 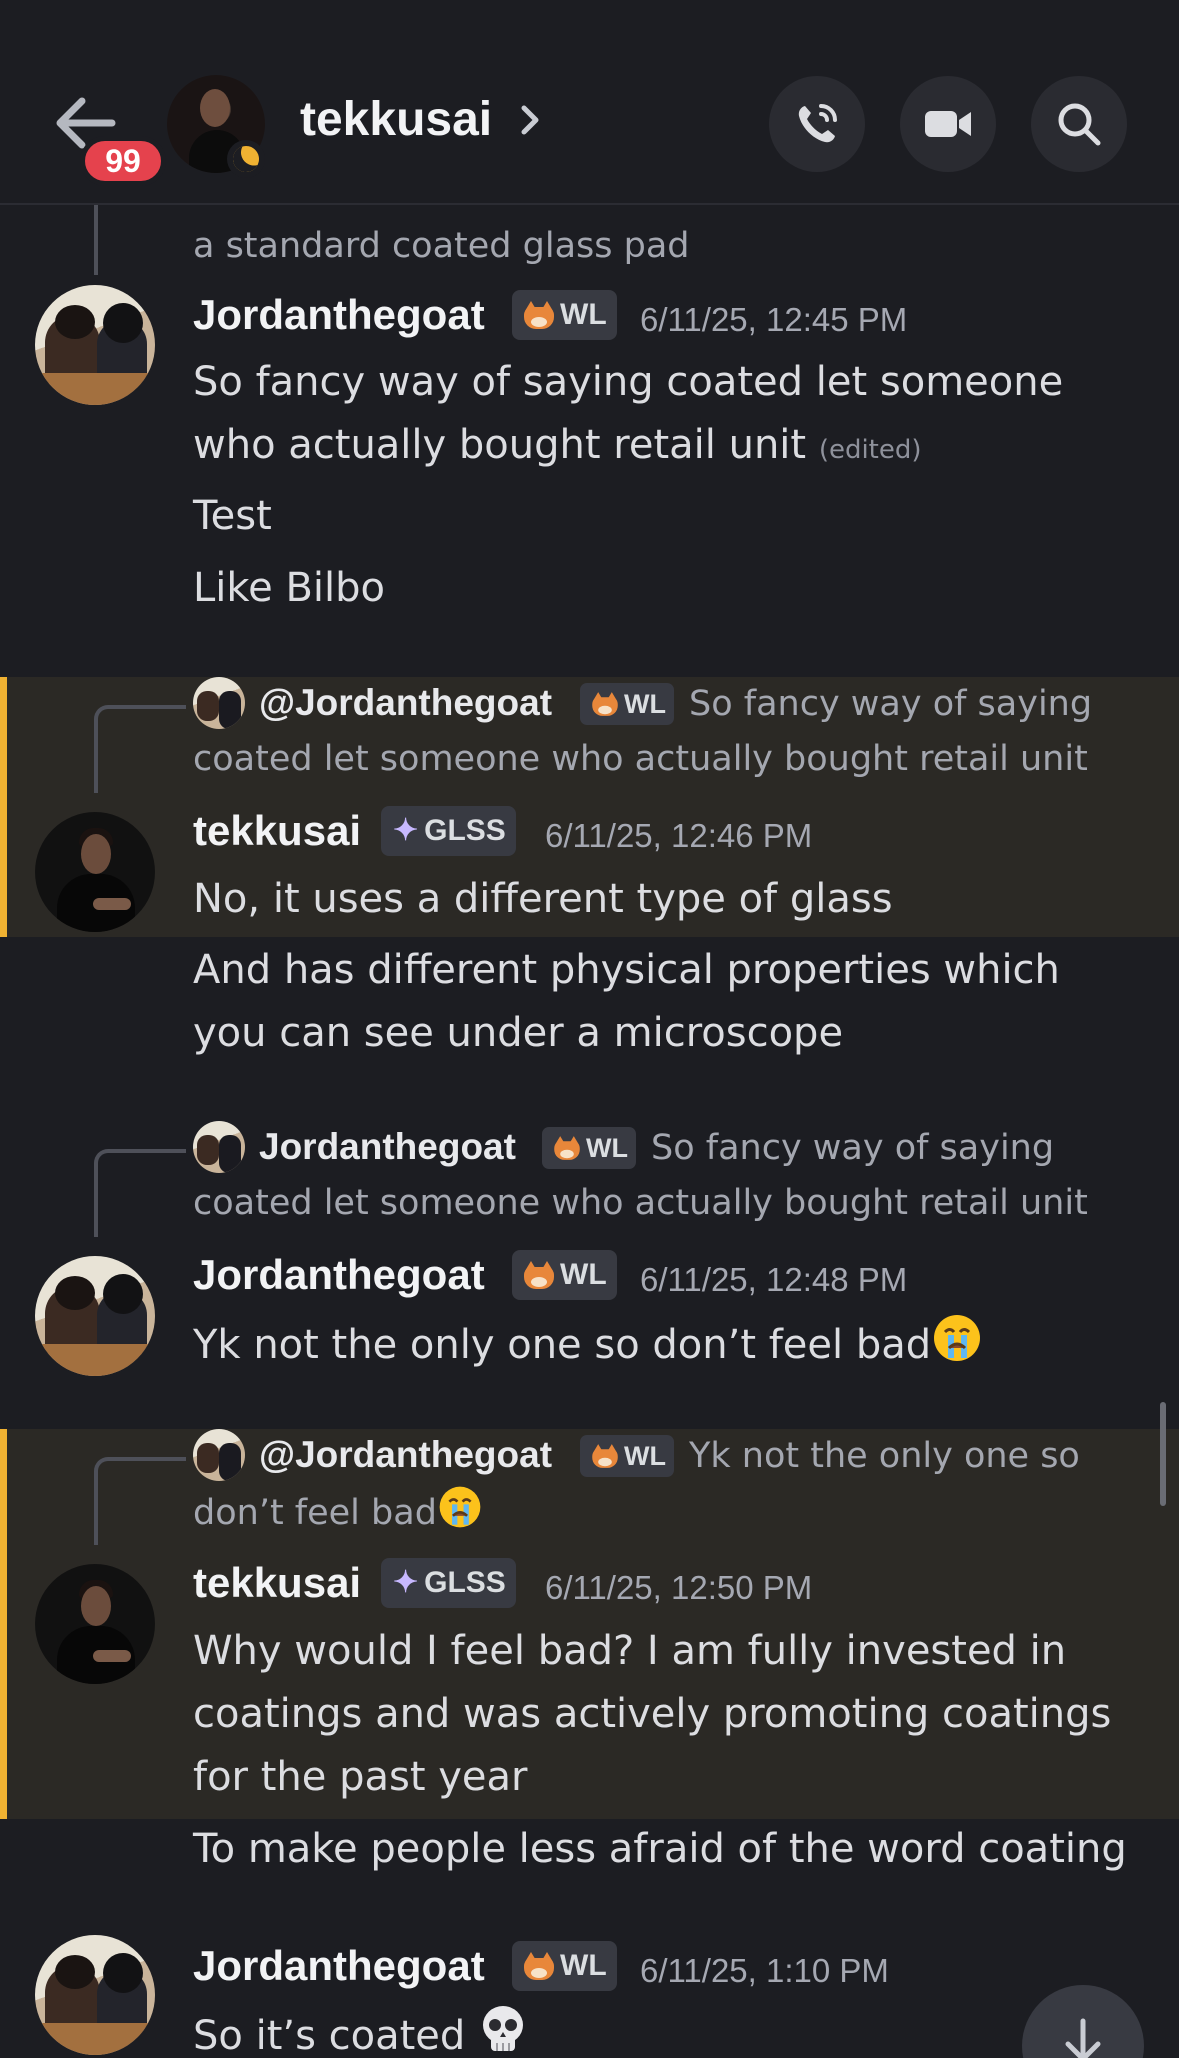 I want to click on reply-preview-text: a standard coated glass pad, so click(x=441, y=246).